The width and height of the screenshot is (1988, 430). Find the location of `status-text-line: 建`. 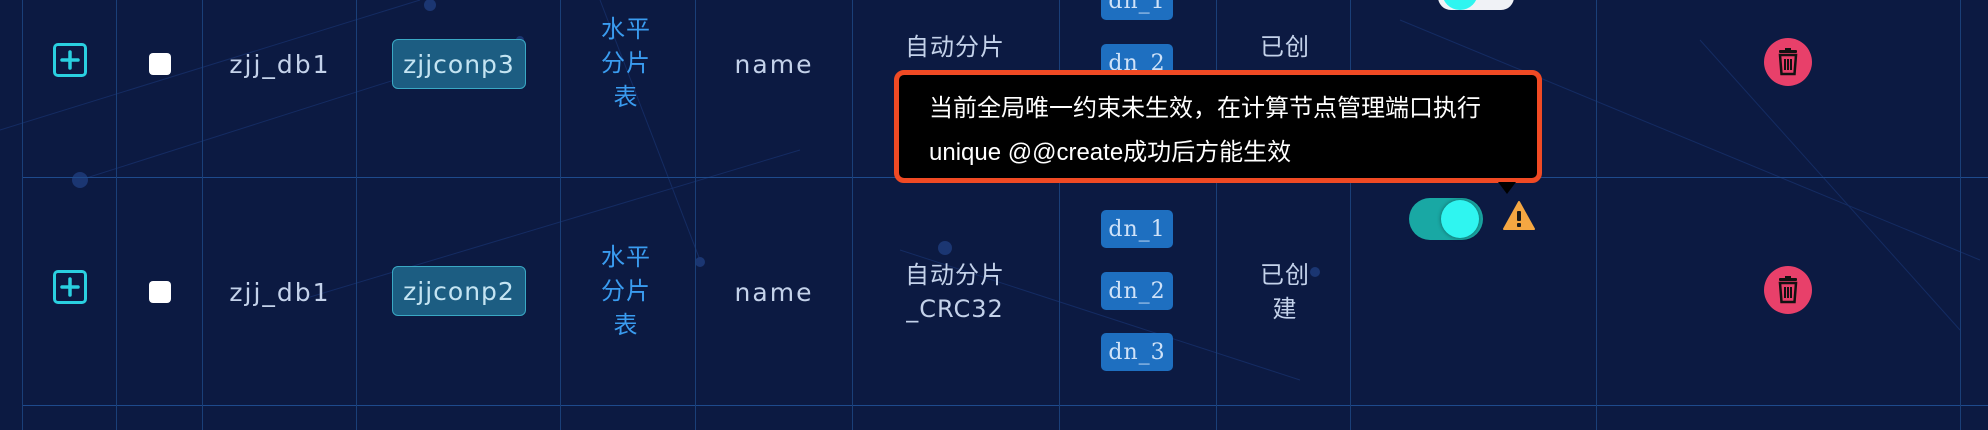

status-text-line: 建 is located at coordinates (1285, 309).